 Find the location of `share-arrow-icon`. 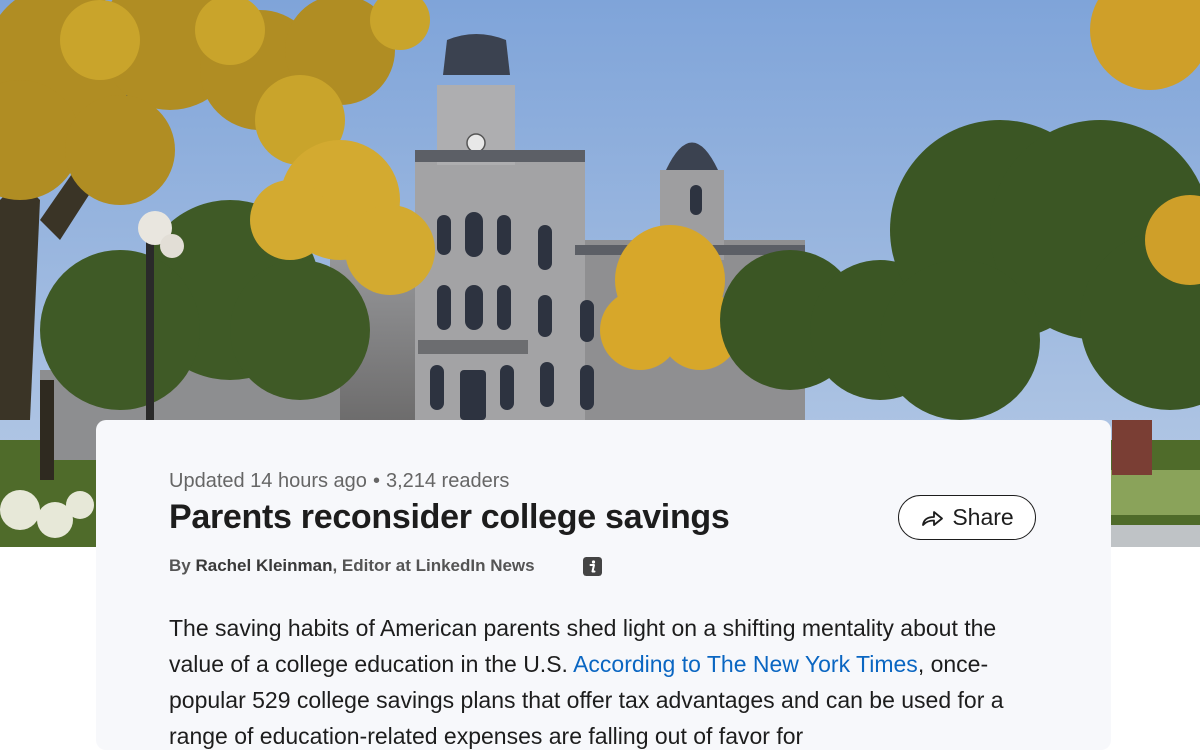

share-arrow-icon is located at coordinates (933, 518).